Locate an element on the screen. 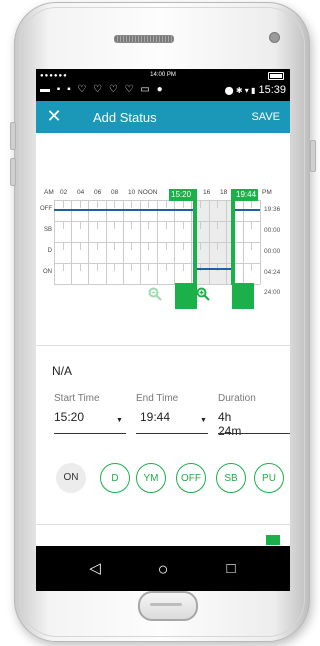 Image resolution: width=320 pixels, height=646 pixels. power-button is located at coordinates (313, 156).